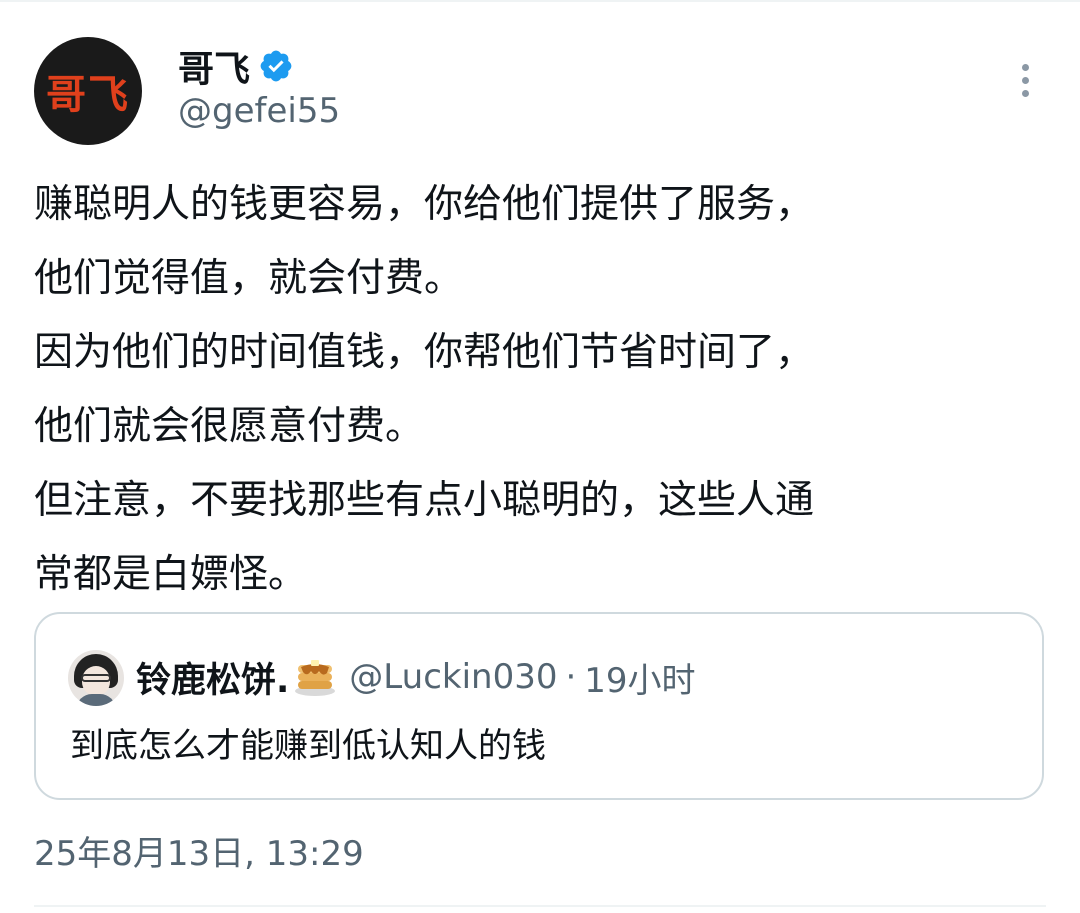 The height and width of the screenshot is (913, 1080). I want to click on quoted-tweet-text: 到底怎么才能赚到低认知人的钱, so click(308, 746).